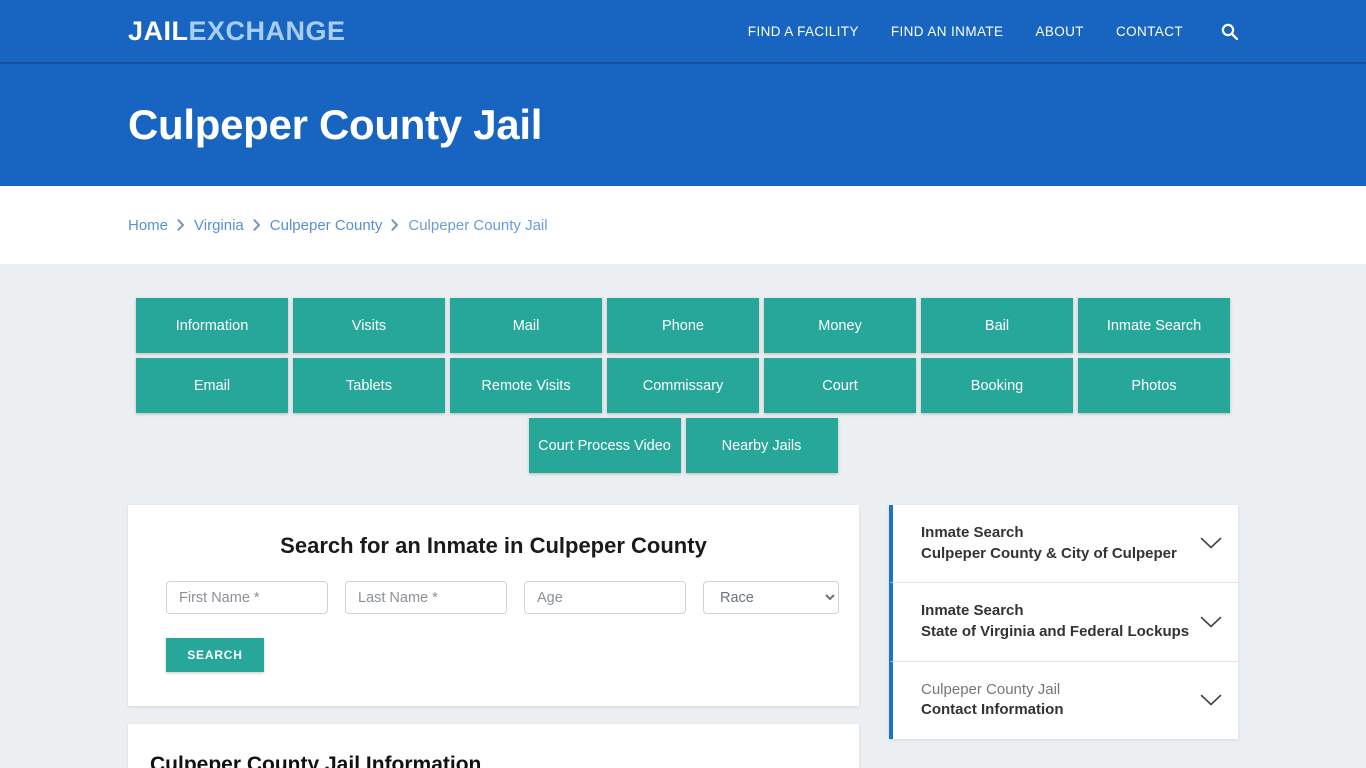 This screenshot has width=1366, height=768. I want to click on section-button-commissary: Commissary, so click(683, 385).